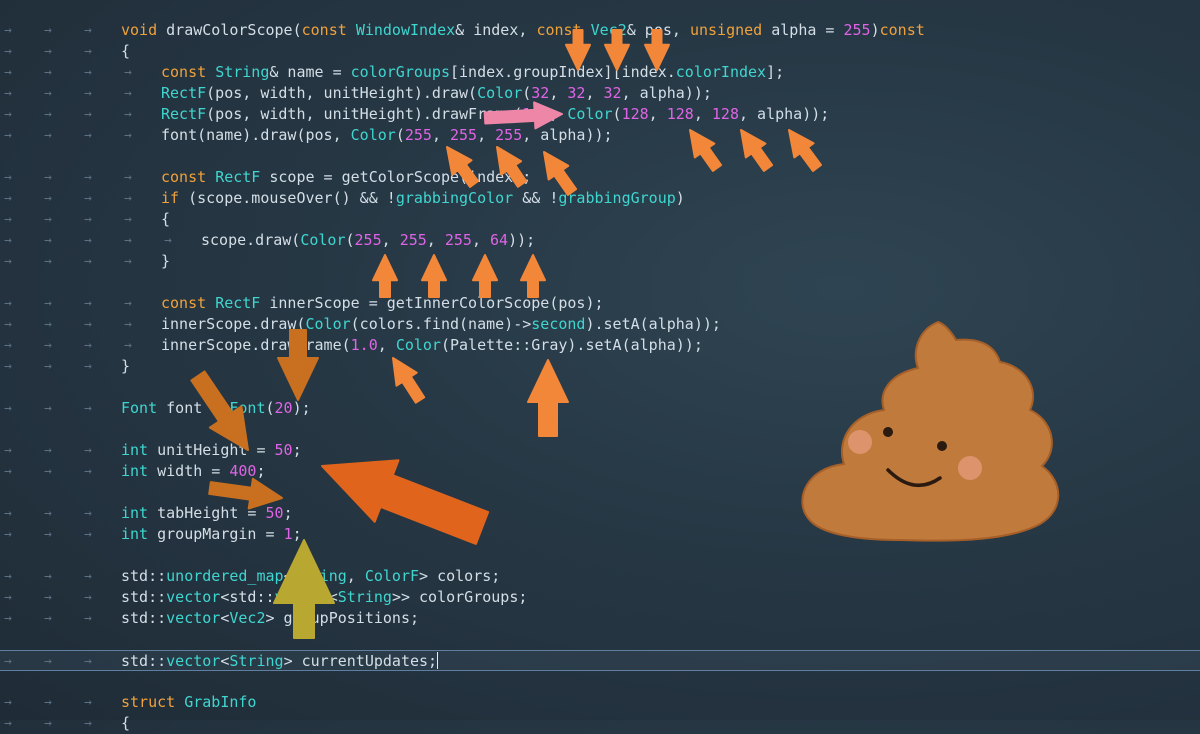 The image size is (1200, 734). What do you see at coordinates (600, 660) in the screenshot?
I see `code-line: → → → std::vector<String> currentUpdates;` at bounding box center [600, 660].